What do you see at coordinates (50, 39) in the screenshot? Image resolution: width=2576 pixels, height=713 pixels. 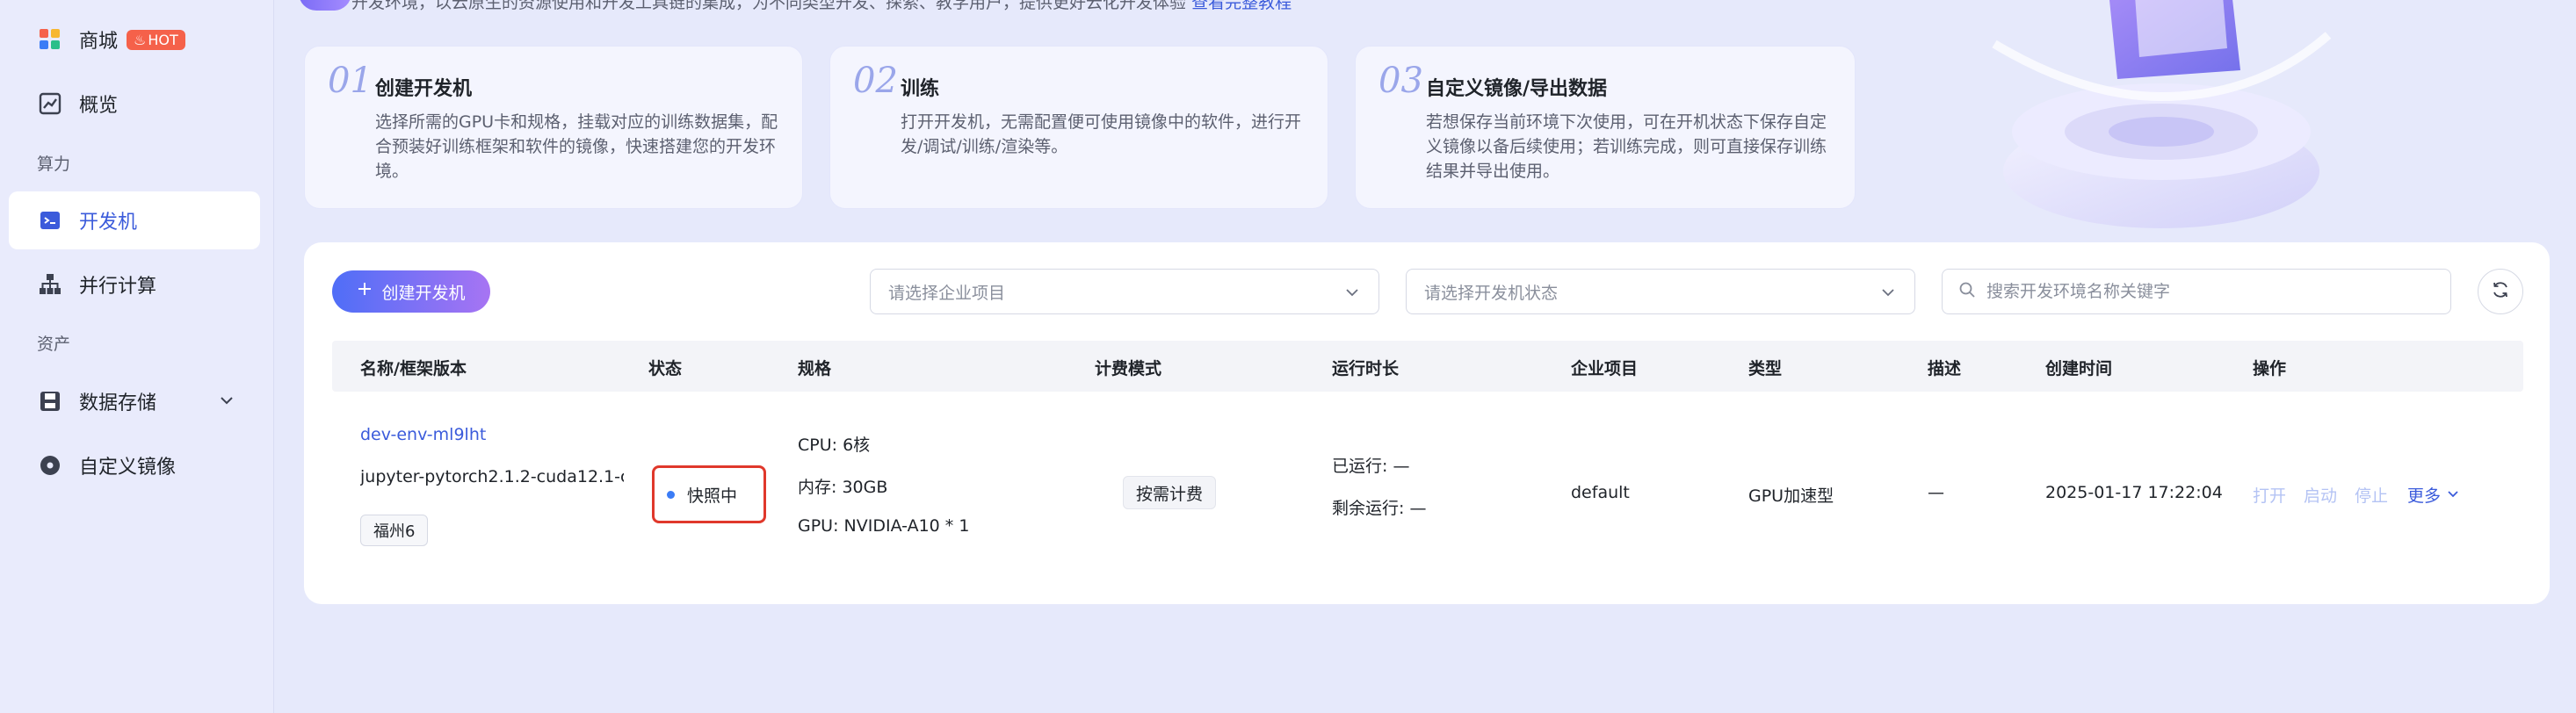 I see `store-grid-icon` at bounding box center [50, 39].